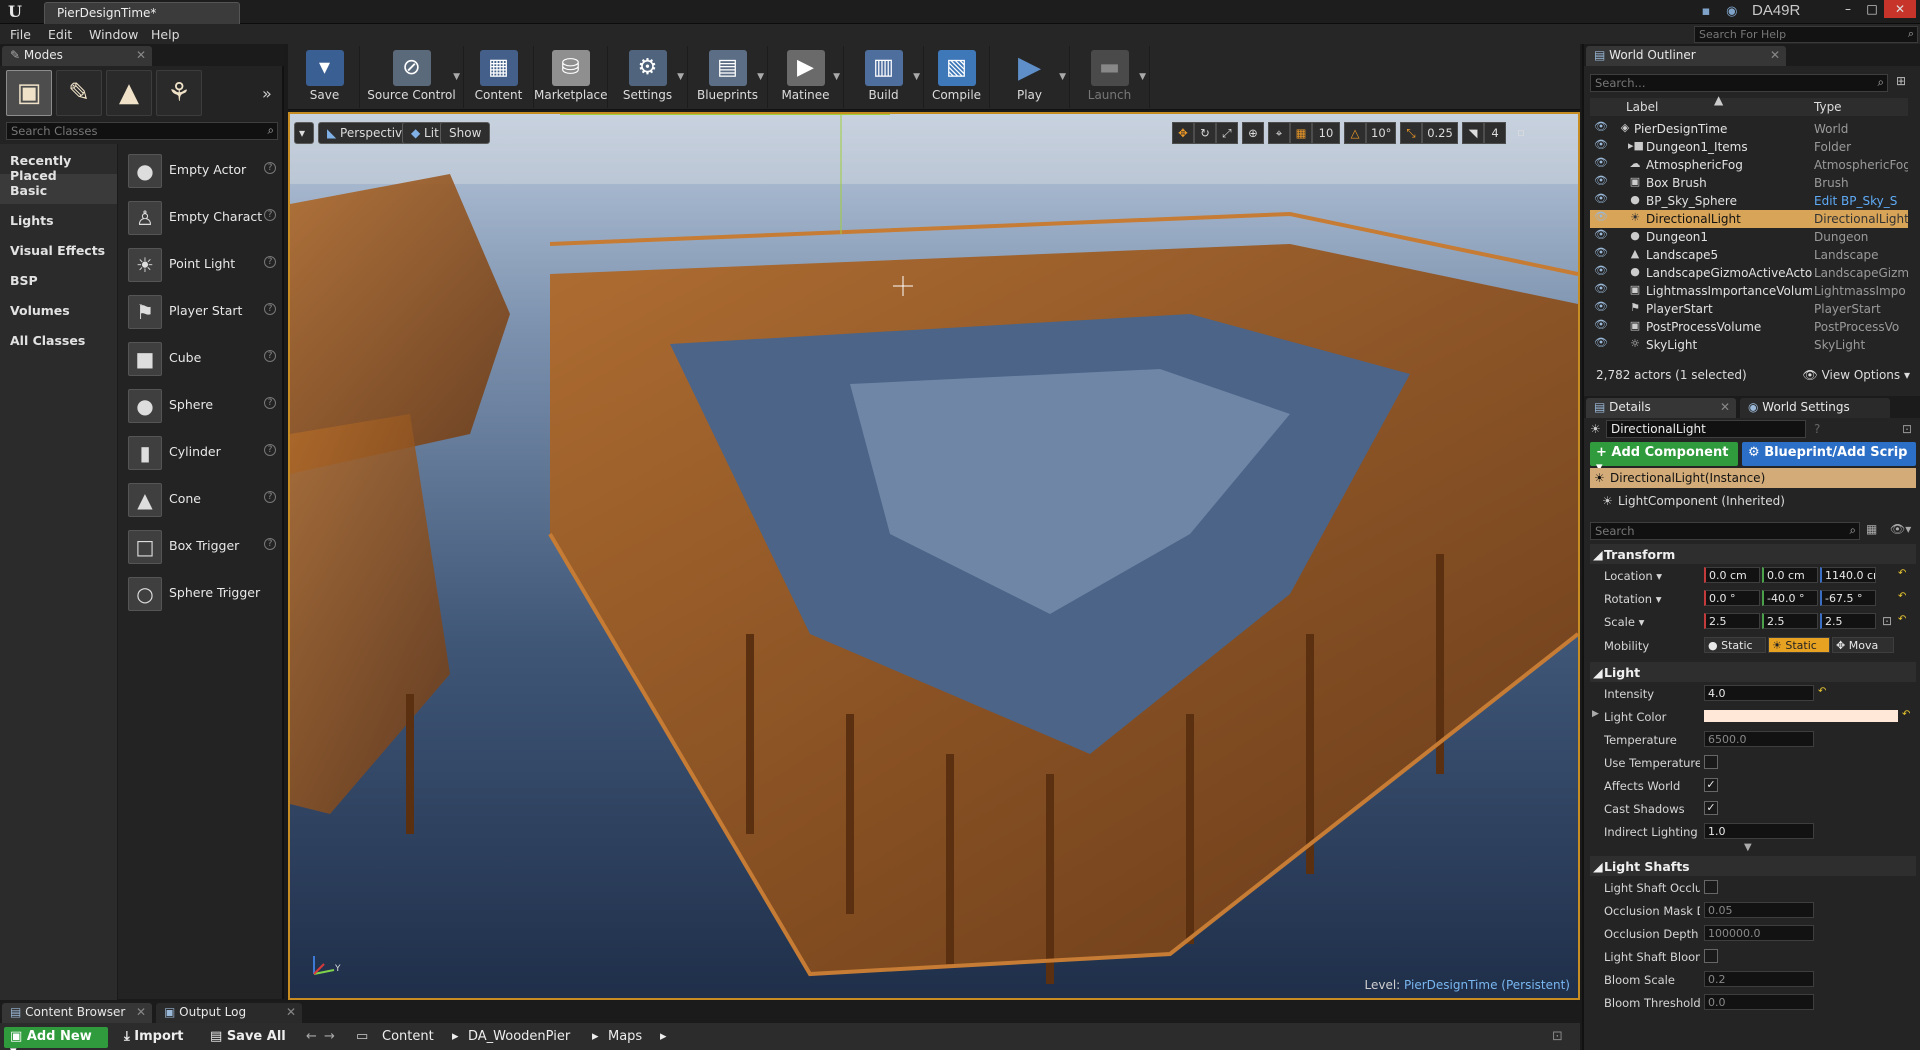 The width and height of the screenshot is (1920, 1050). I want to click on blueprint-script-button: ⚙ Blueprint/Add Scrip, so click(1829, 454).